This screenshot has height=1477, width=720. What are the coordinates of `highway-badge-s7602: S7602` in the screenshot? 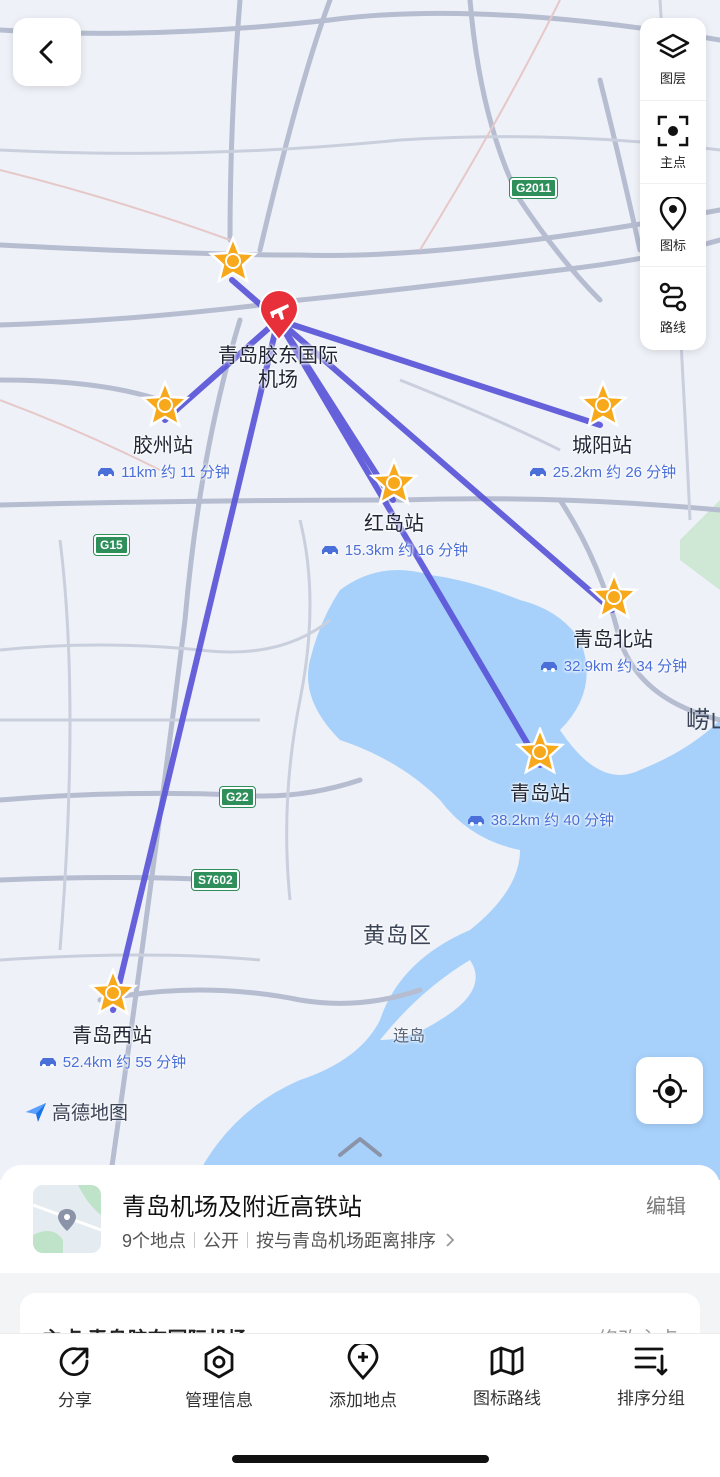 It's located at (215, 880).